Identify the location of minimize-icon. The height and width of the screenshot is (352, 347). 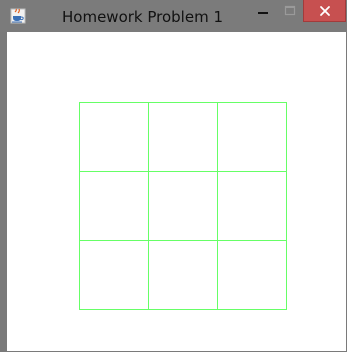
(263, 13).